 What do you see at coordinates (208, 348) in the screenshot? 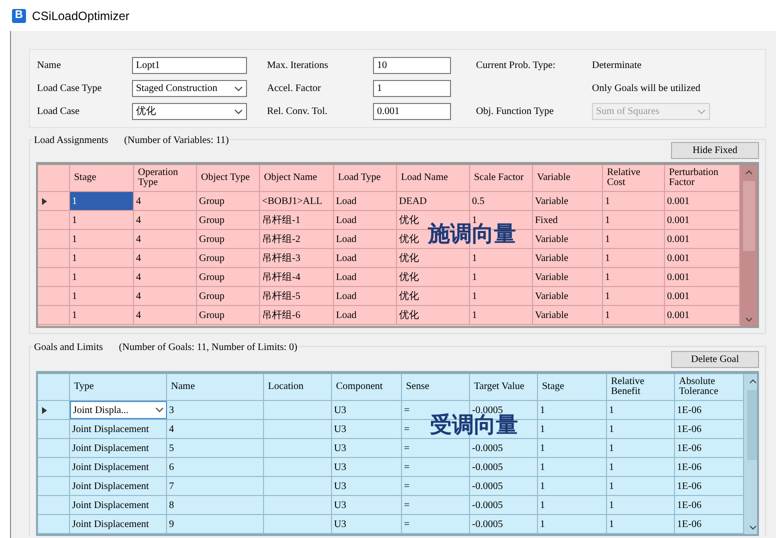
I see `count-text: (Number of Goals: 11, Number of Limits: 0)` at bounding box center [208, 348].